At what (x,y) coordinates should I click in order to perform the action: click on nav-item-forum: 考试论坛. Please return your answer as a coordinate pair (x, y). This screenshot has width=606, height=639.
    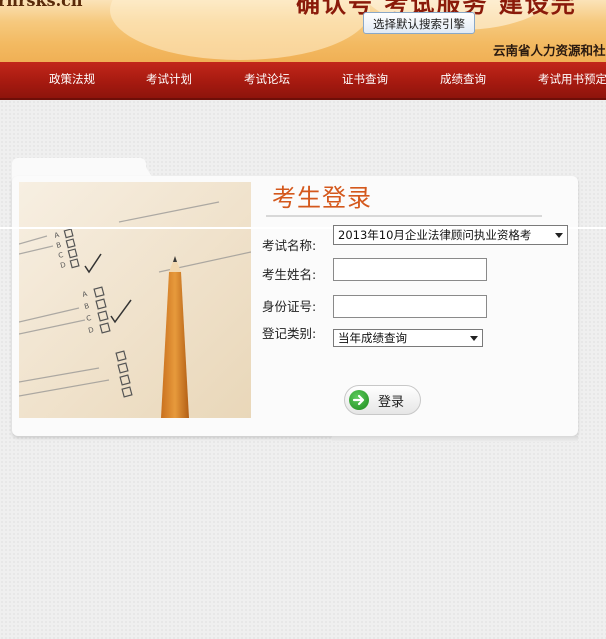
    Looking at the image, I should click on (267, 80).